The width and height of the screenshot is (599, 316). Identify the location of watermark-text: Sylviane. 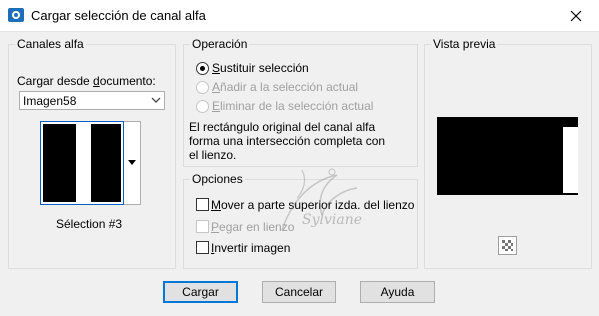
(332, 220).